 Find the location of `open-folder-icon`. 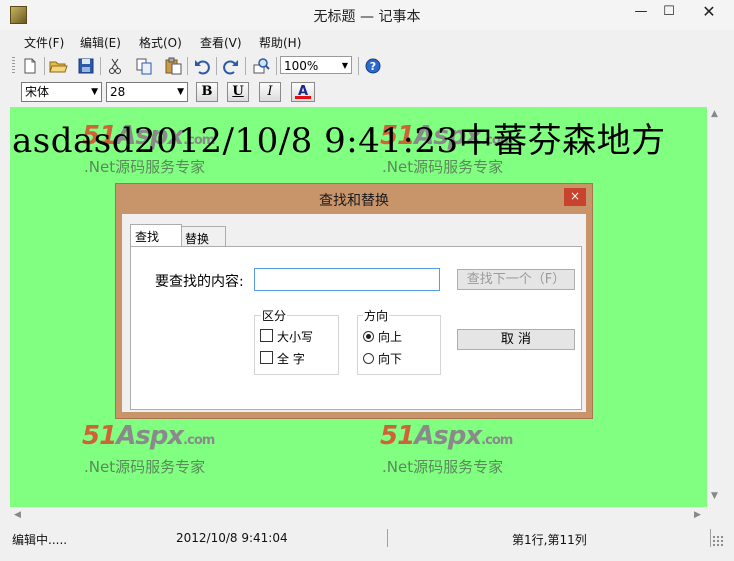

open-folder-icon is located at coordinates (58, 66).